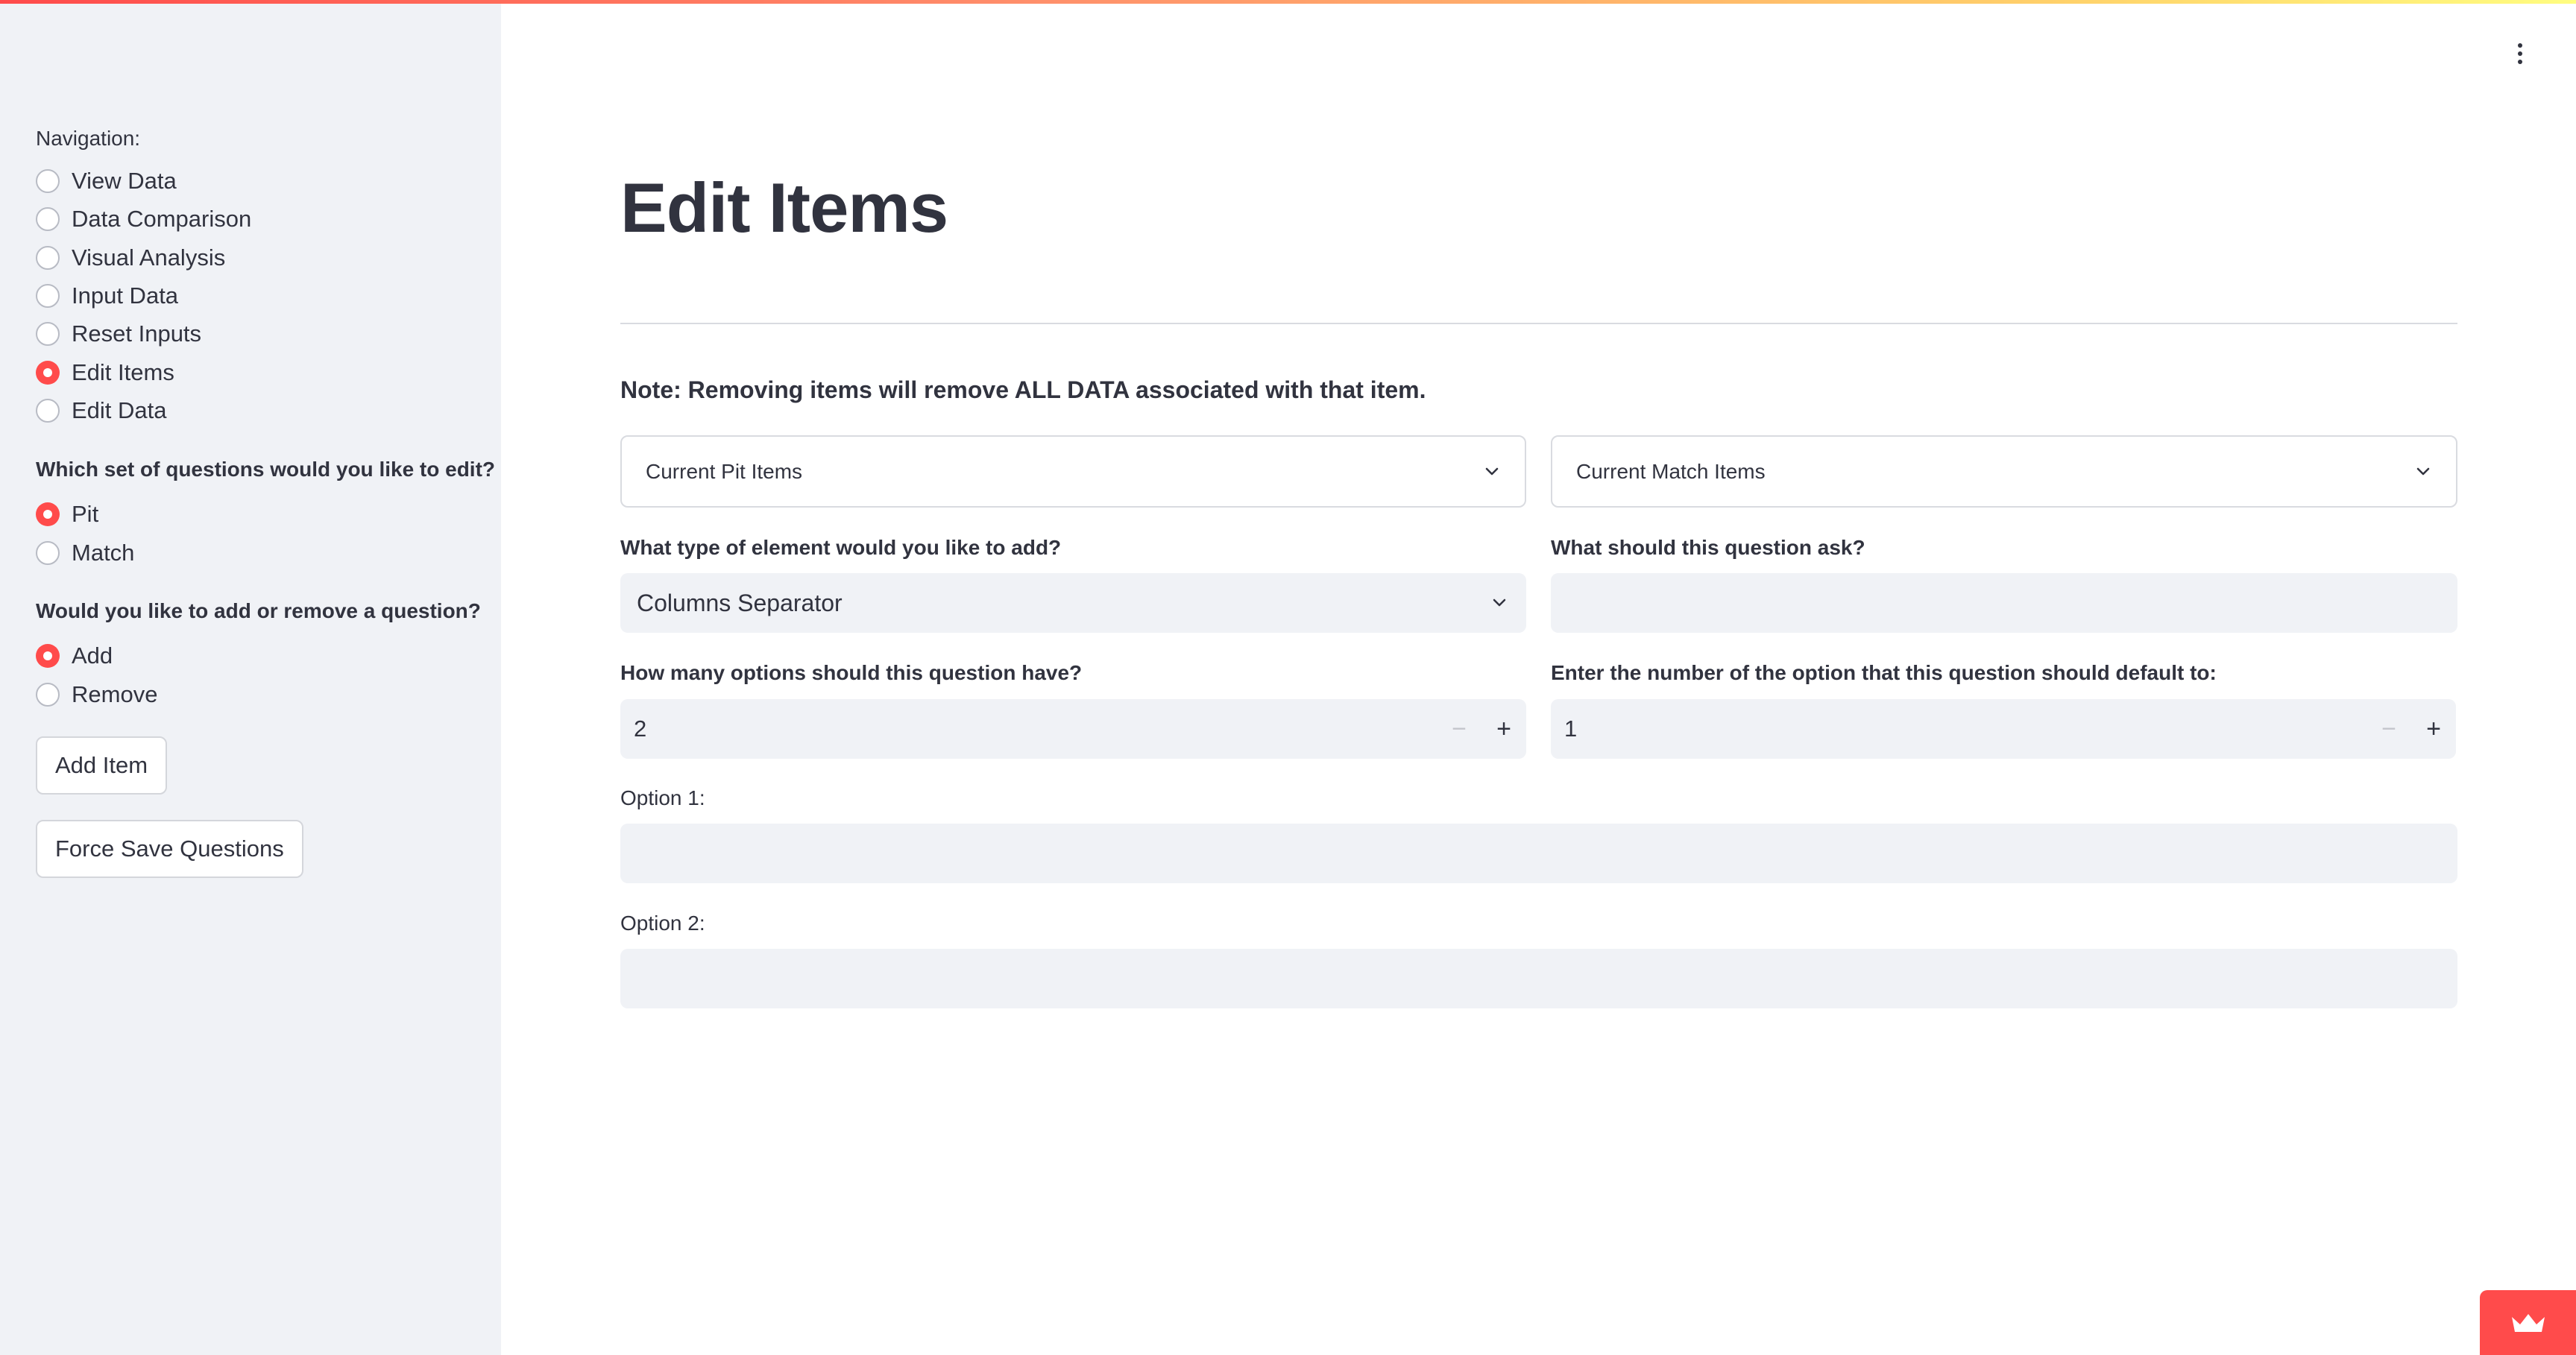 This screenshot has width=2576, height=1355. Describe the element at coordinates (169, 849) in the screenshot. I see `force-save-questions-button: Force Save Questions` at that location.